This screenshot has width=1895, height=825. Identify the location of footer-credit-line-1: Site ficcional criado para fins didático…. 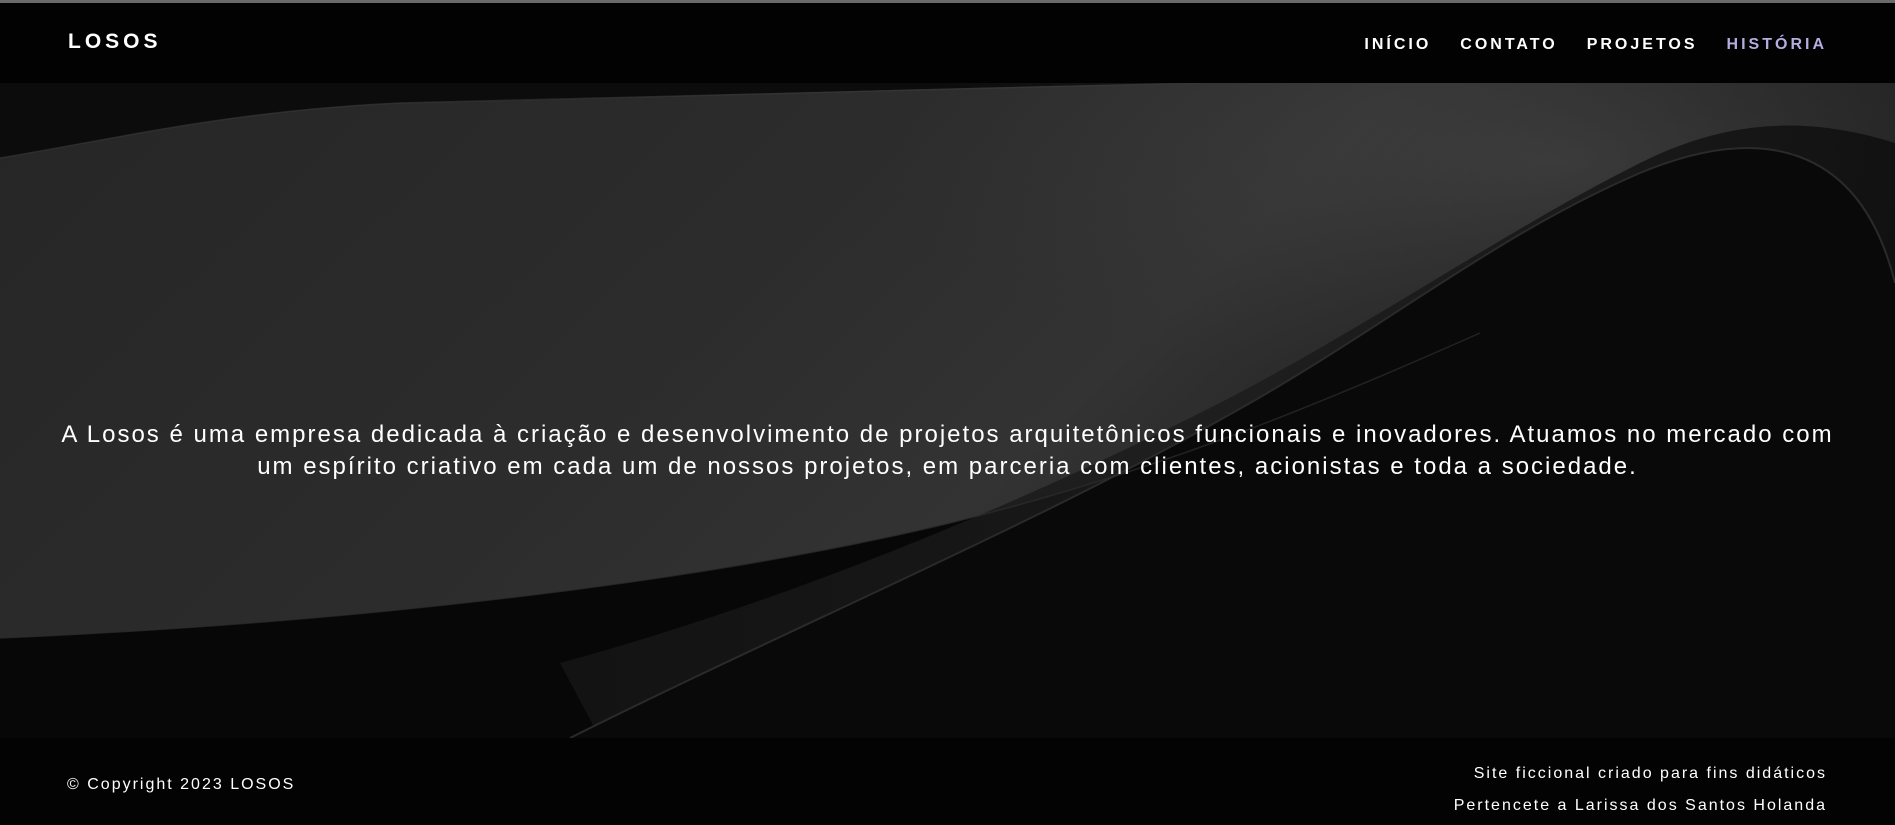
(1650, 773).